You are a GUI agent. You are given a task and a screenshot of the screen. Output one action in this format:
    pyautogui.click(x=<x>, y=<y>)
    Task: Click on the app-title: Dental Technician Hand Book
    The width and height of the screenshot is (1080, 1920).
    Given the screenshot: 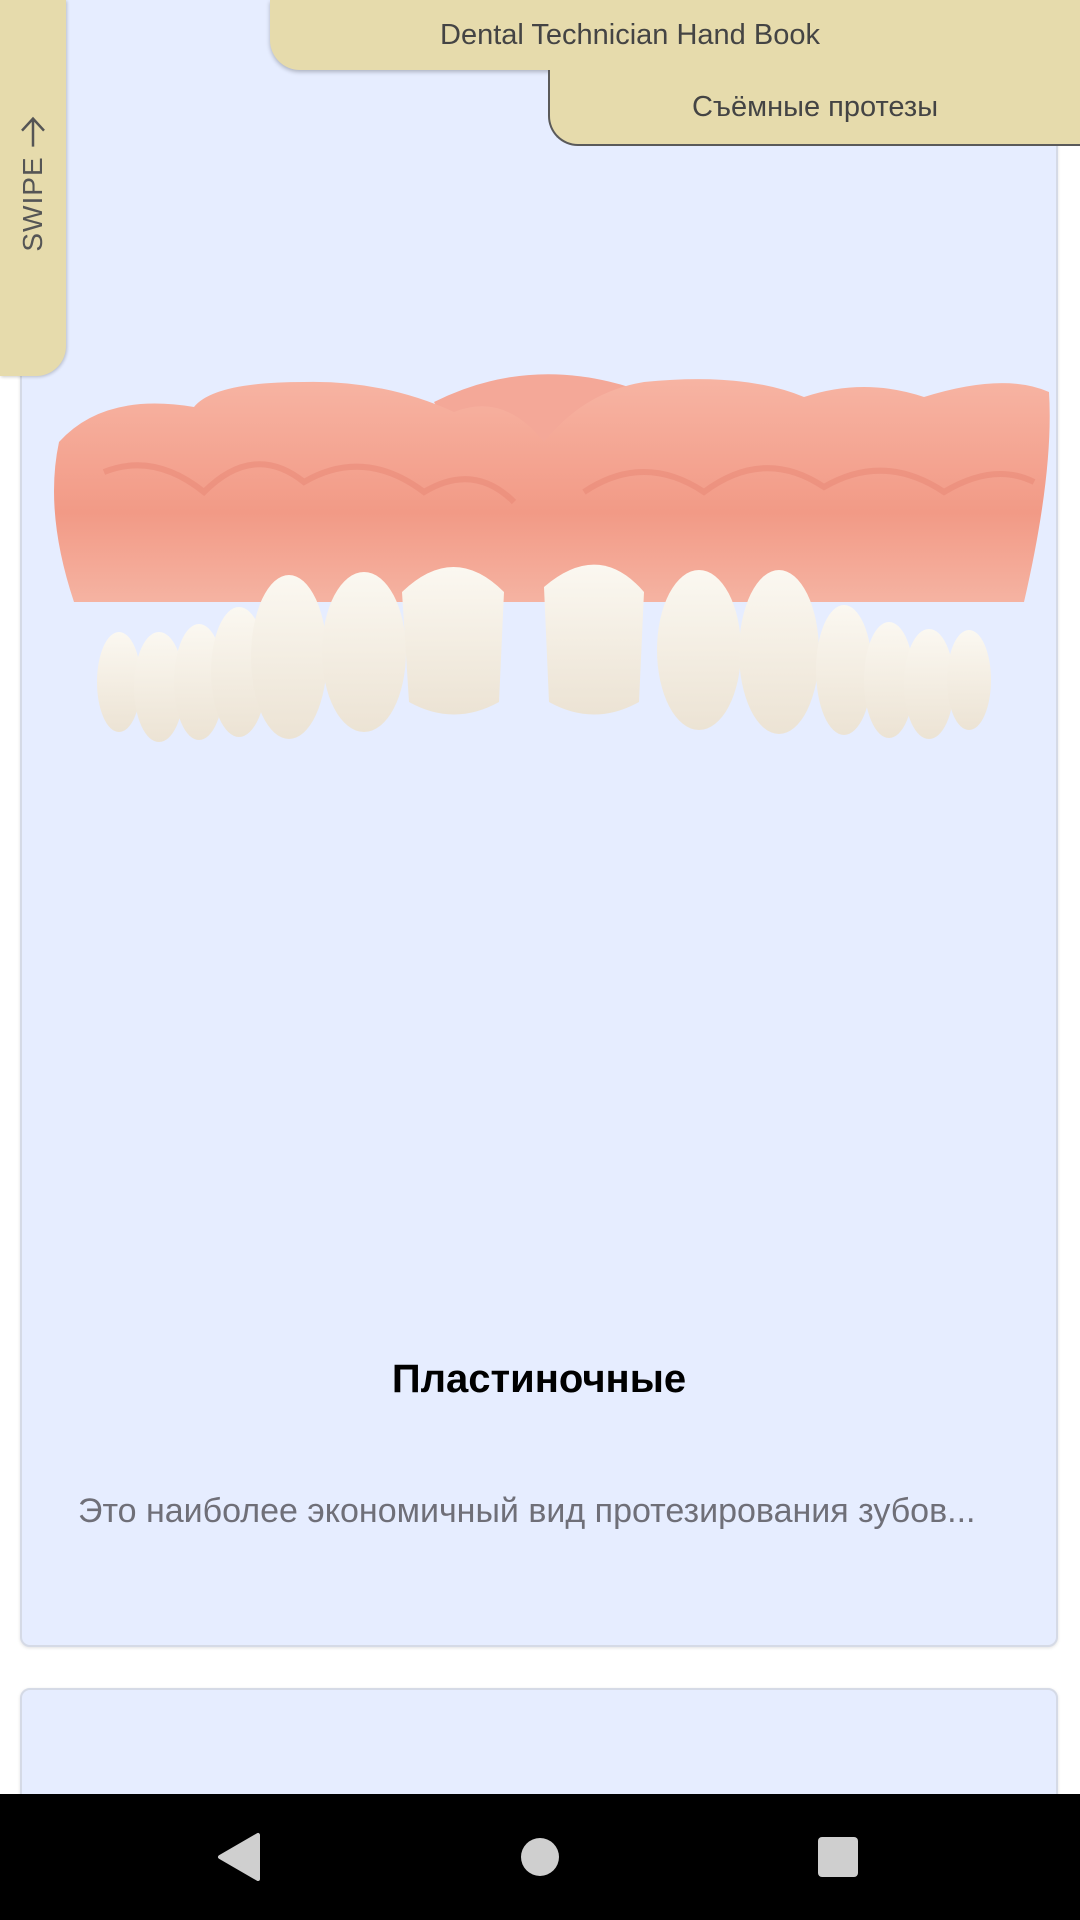 What is the action you would take?
    pyautogui.click(x=630, y=34)
    